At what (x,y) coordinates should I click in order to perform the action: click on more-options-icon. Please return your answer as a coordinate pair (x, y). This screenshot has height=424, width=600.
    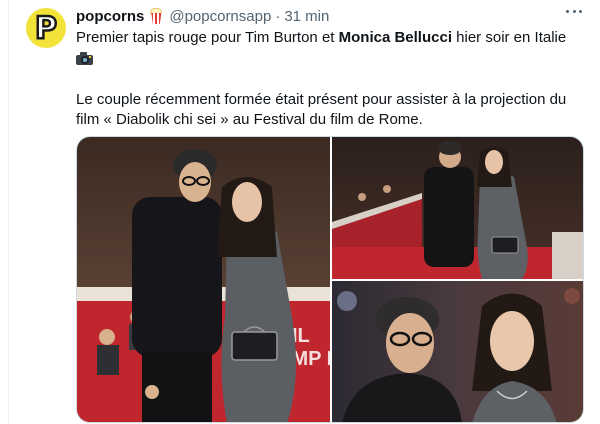
    Looking at the image, I should click on (574, 13).